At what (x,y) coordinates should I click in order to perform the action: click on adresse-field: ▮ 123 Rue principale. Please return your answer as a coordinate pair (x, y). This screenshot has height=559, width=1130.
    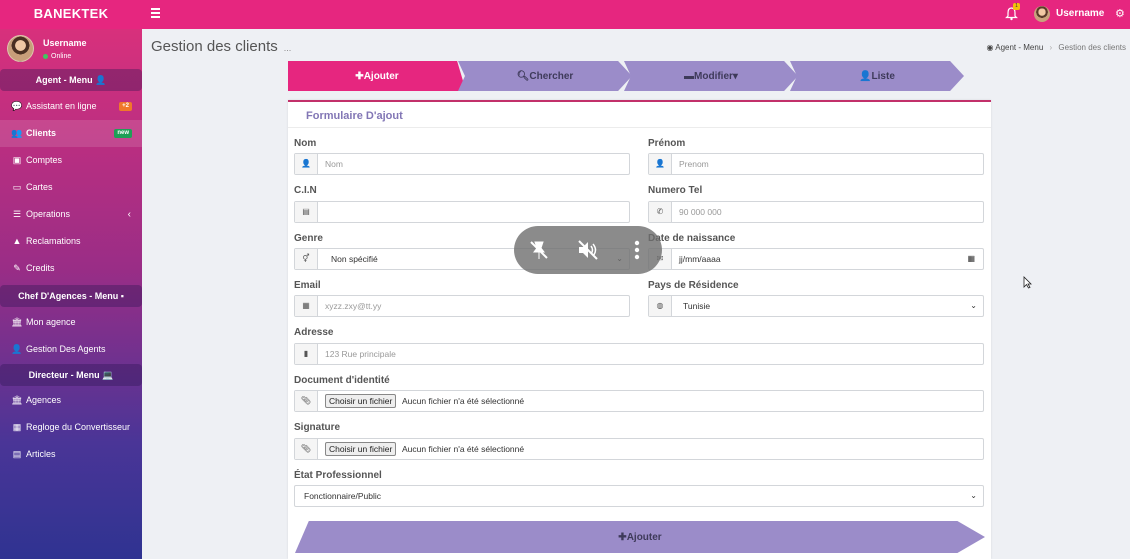
    Looking at the image, I should click on (639, 354).